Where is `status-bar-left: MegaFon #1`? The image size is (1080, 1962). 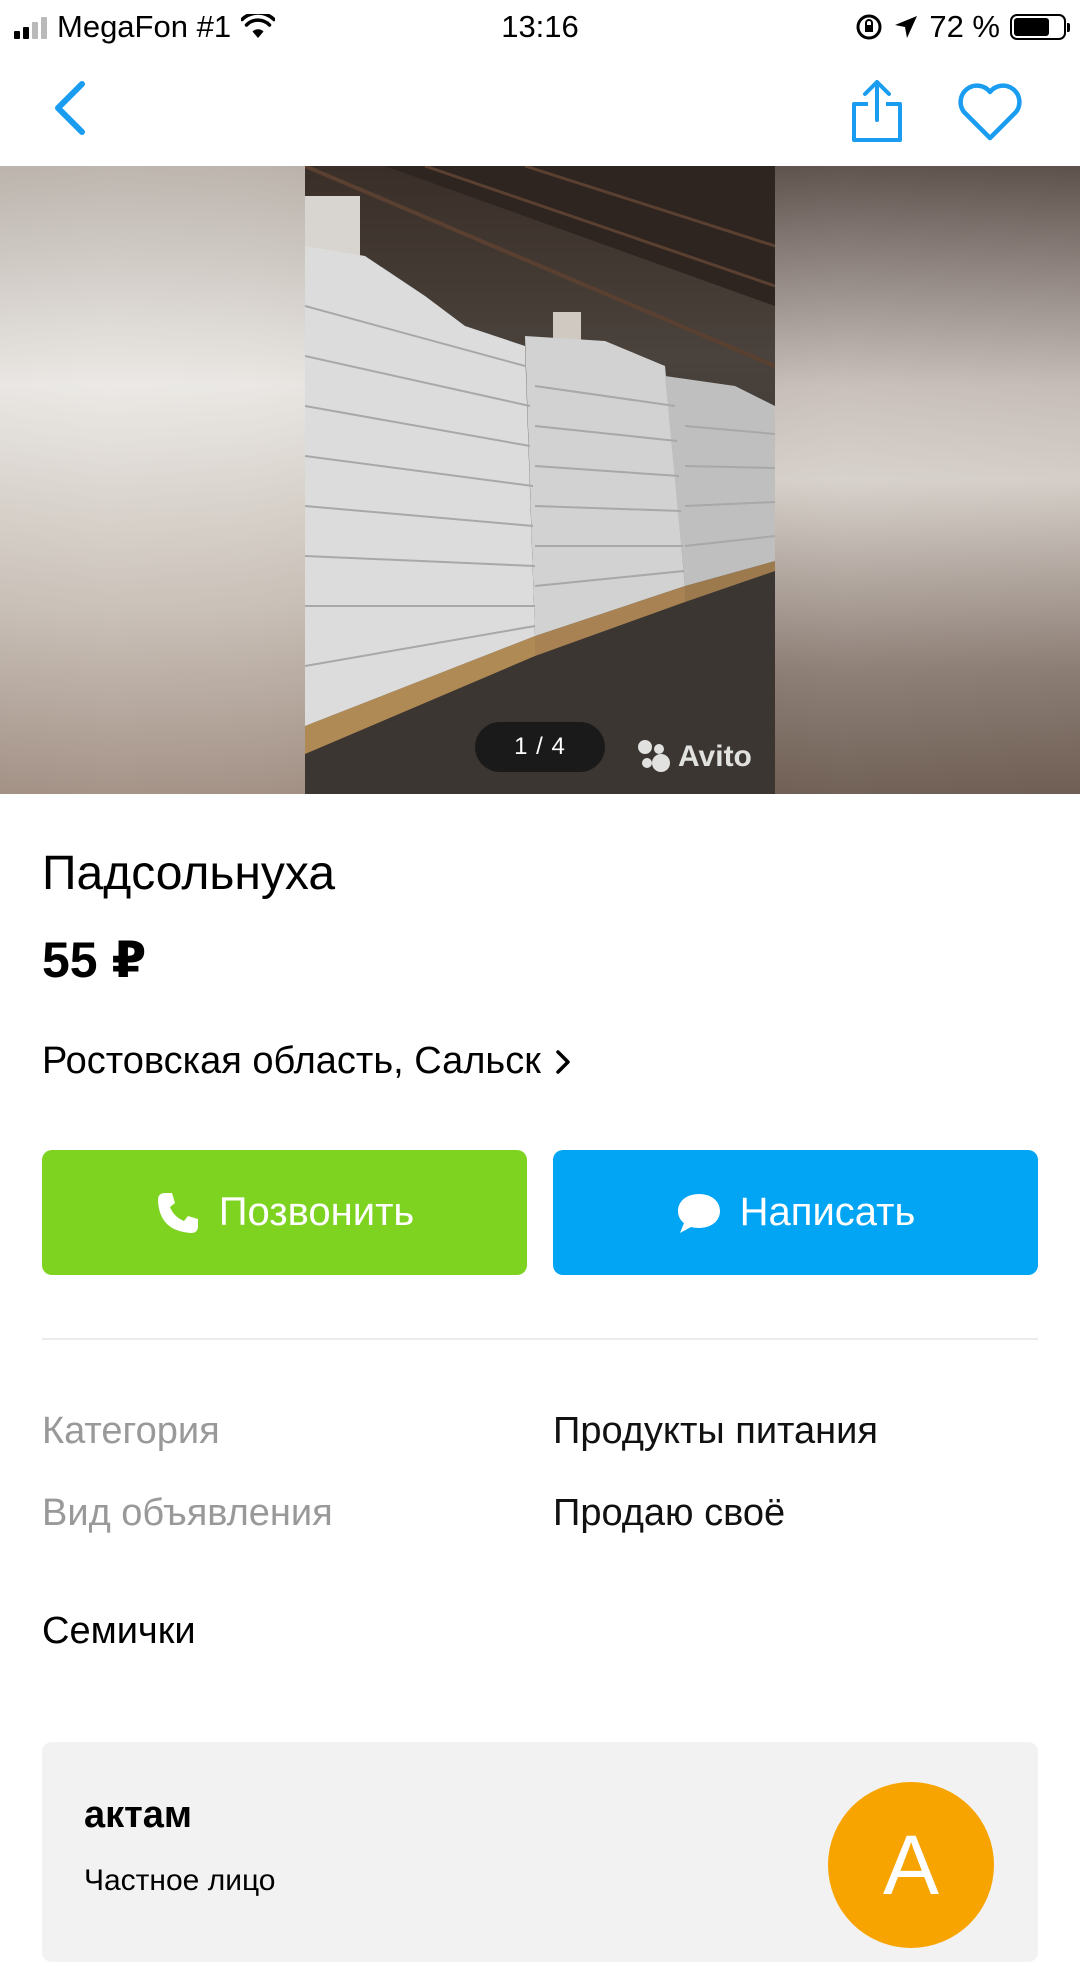
status-bar-left: MegaFon #1 is located at coordinates (145, 27).